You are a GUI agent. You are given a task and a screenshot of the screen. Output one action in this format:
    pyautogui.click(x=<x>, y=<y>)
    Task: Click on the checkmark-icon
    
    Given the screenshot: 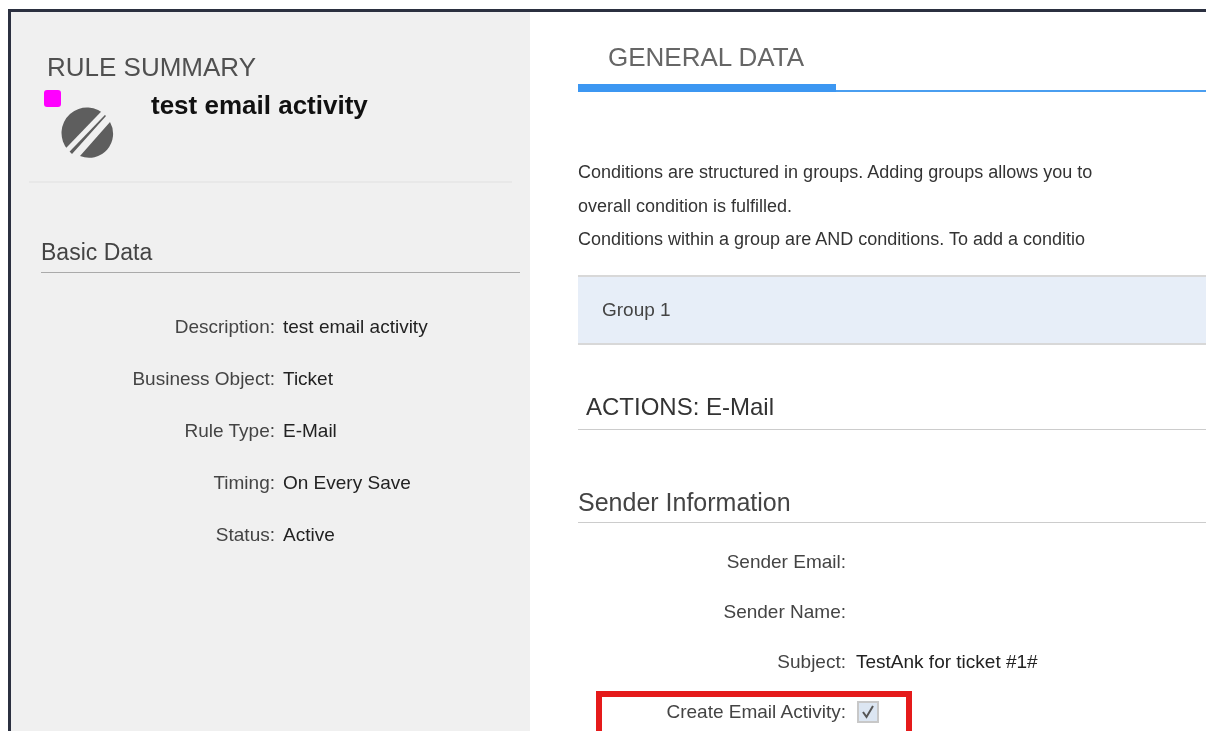 What is the action you would take?
    pyautogui.click(x=868, y=711)
    